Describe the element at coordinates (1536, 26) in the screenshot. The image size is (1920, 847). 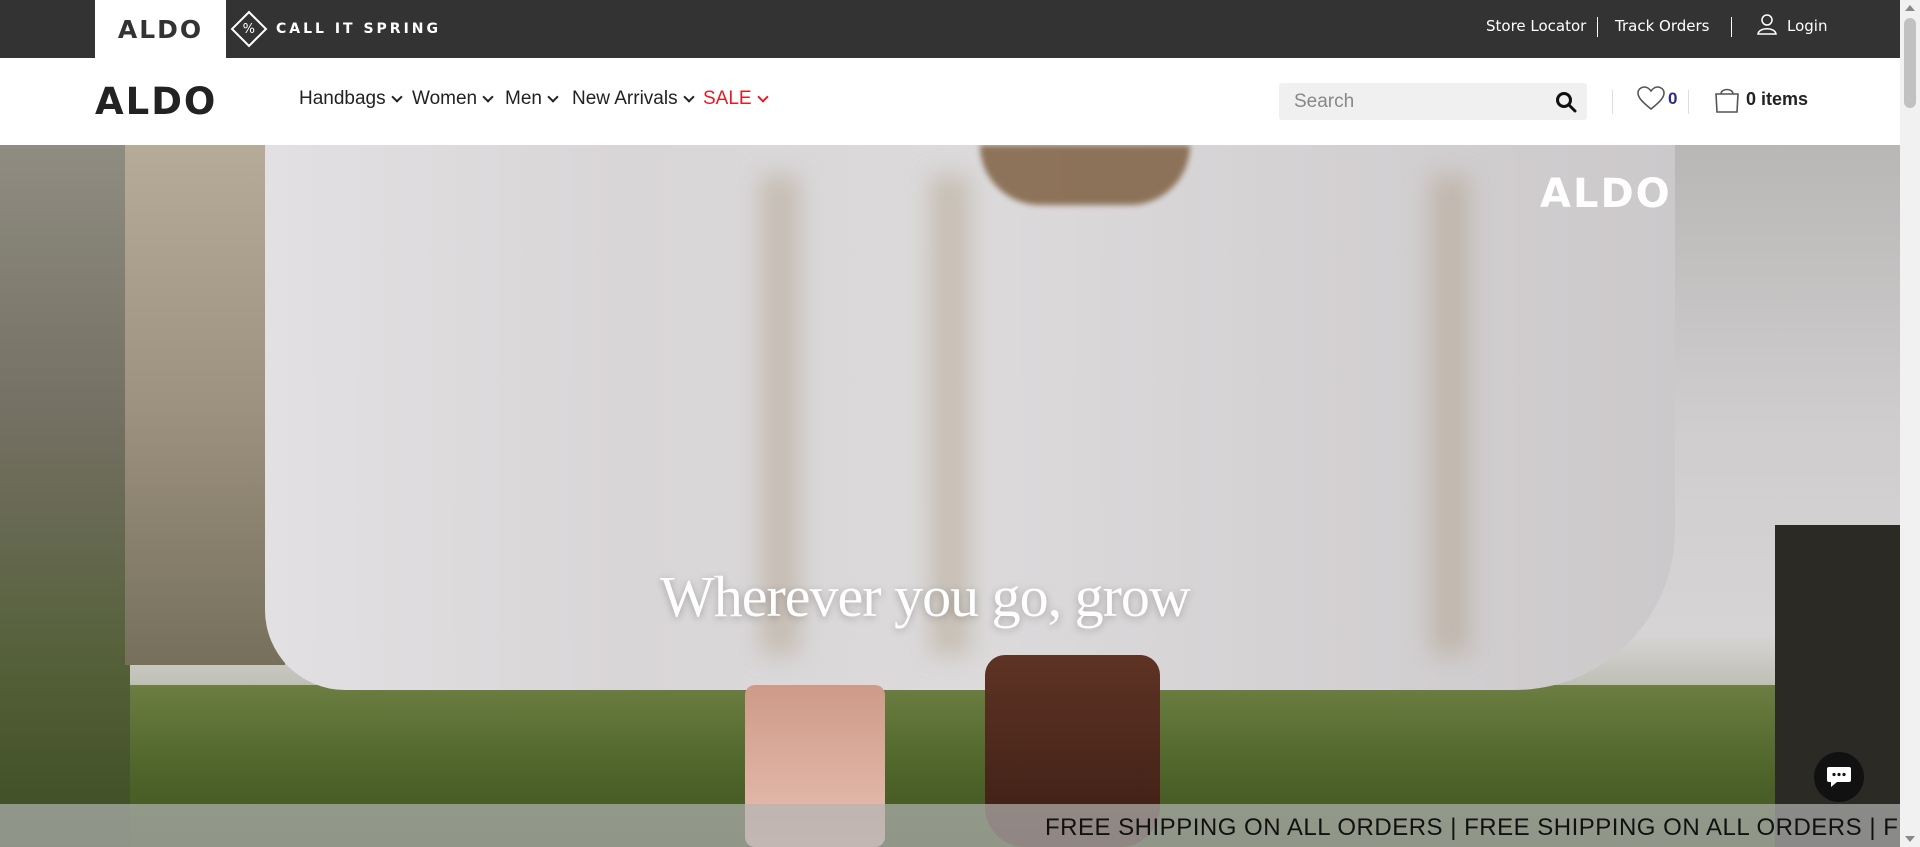
I see `store-locator-link: Store Locator` at that location.